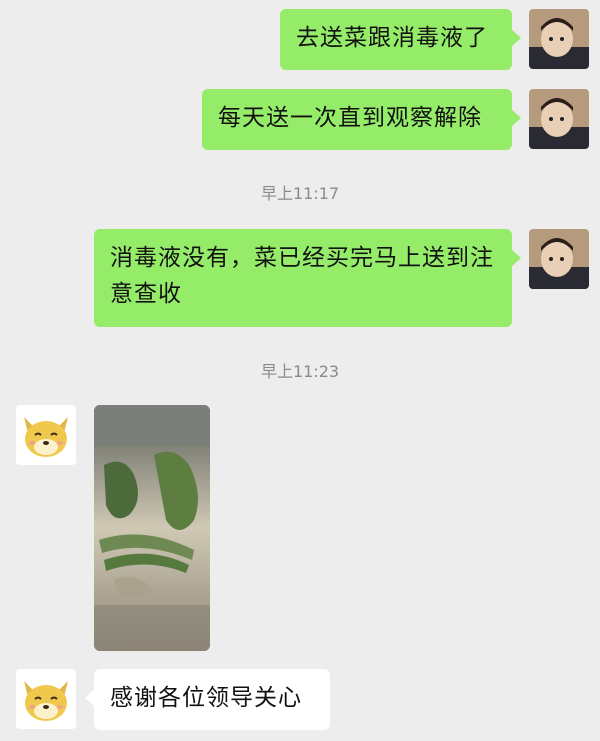 The height and width of the screenshot is (741, 600). I want to click on sent-message-bubble: 去送菜跟消毒液了, so click(400, 39).